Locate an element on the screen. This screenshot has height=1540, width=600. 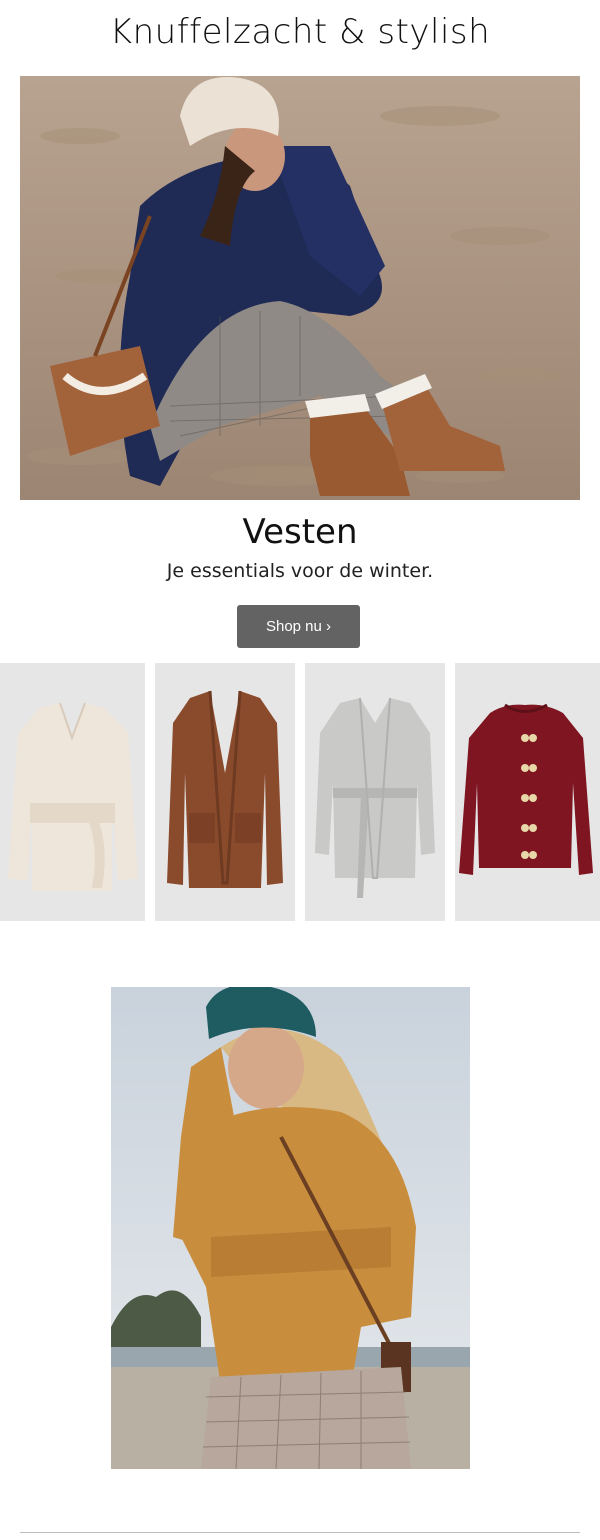
product-tile-brown-cardigan is located at coordinates (225, 792).